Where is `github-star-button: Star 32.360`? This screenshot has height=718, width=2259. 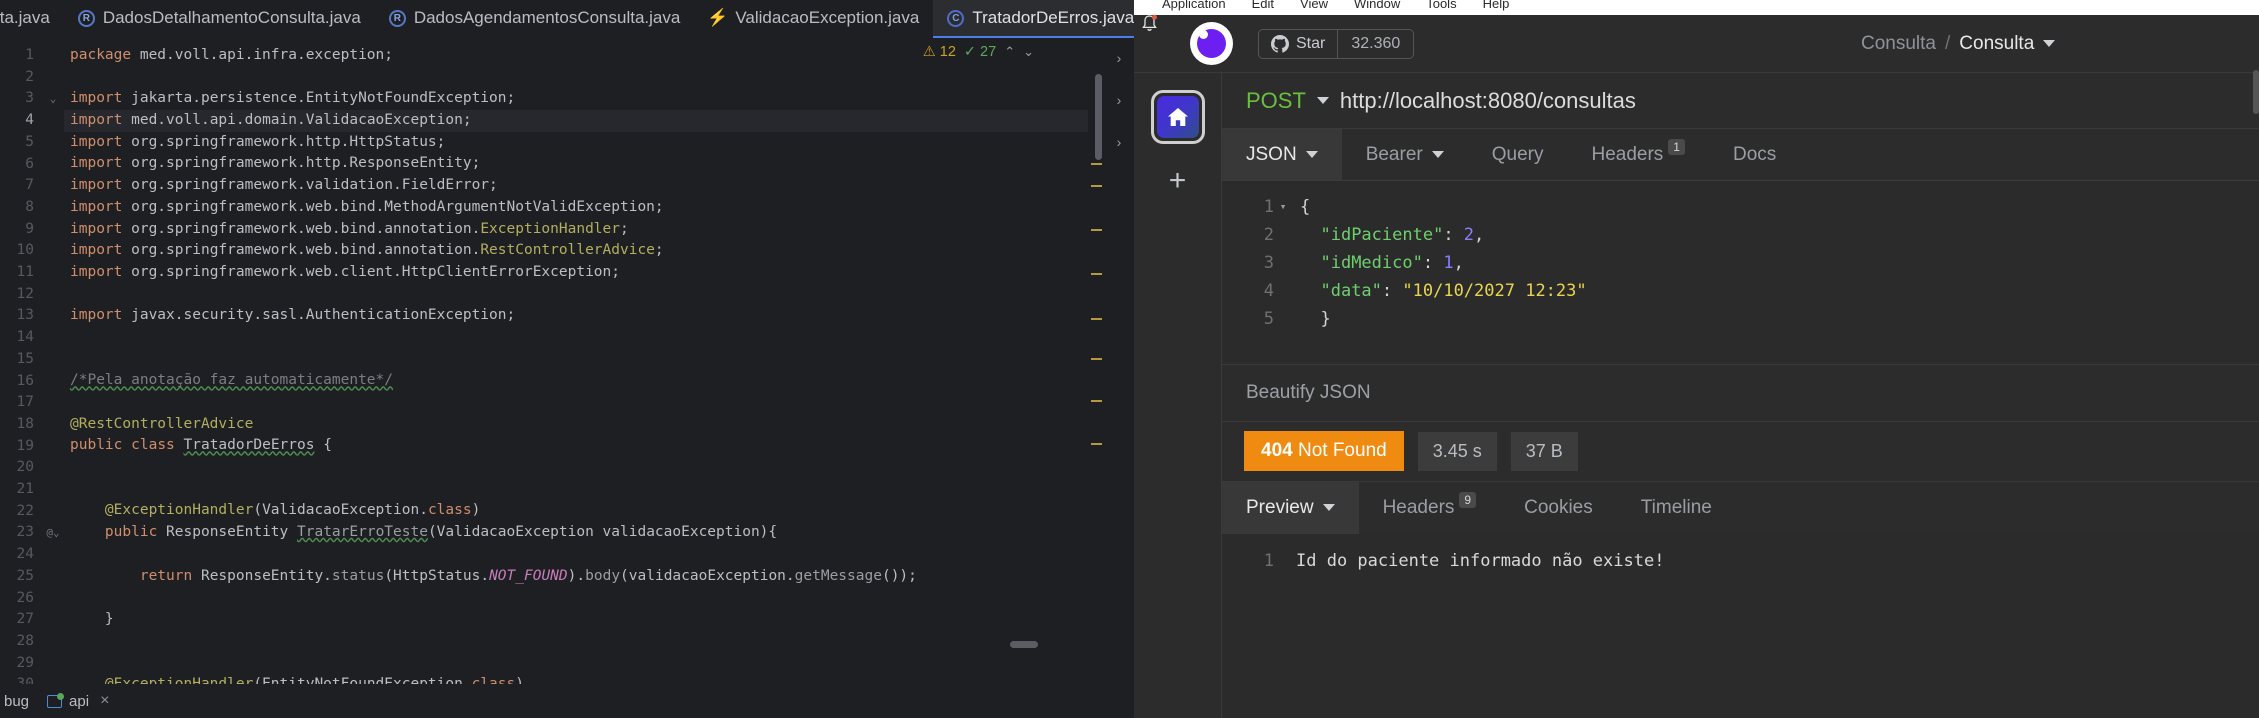 github-star-button: Star 32.360 is located at coordinates (1336, 43).